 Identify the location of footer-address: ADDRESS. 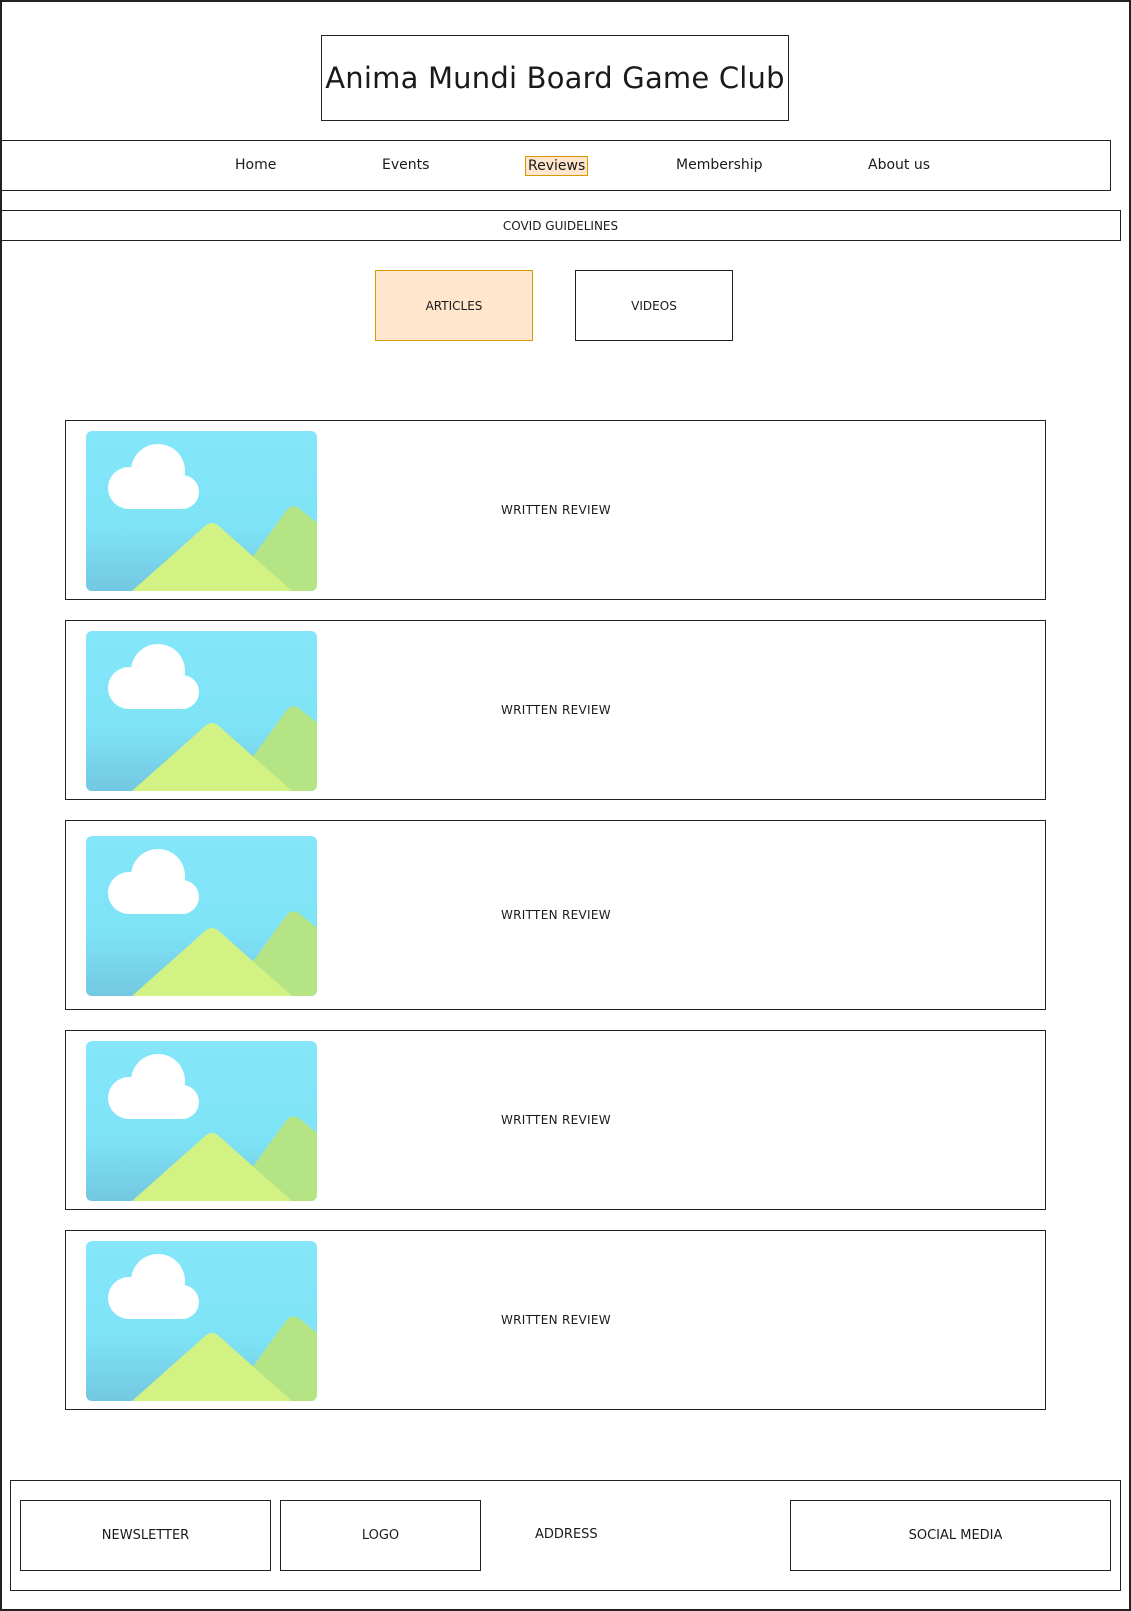
(566, 1534).